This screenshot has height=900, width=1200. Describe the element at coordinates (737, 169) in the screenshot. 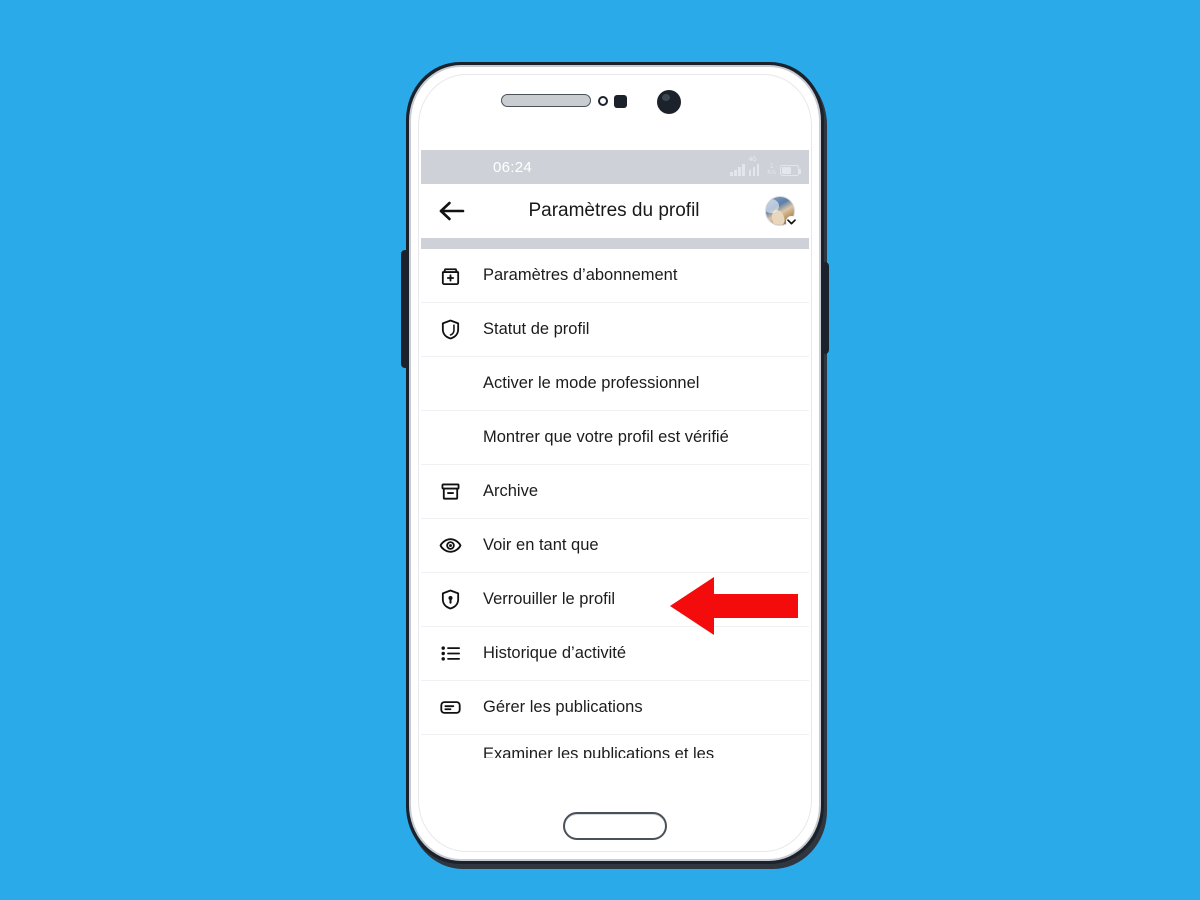

I see `signal-bars-icon` at that location.